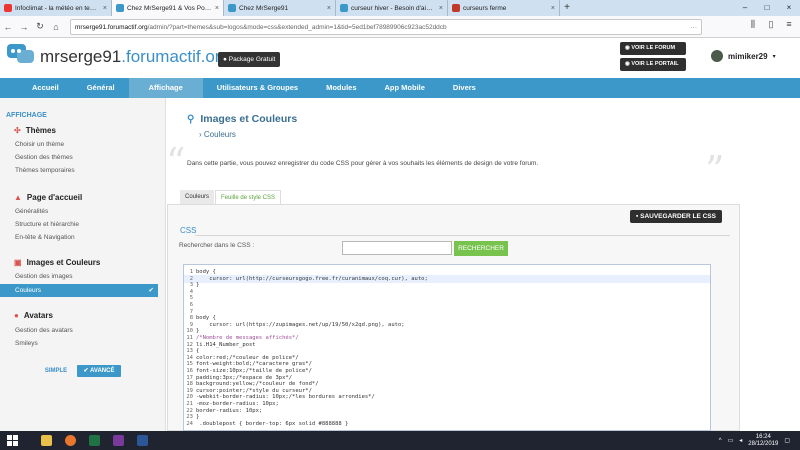 Image resolution: width=800 pixels, height=450 pixels. What do you see at coordinates (400, 440) in the screenshot?
I see `os-taskbar: ^ ▭ ◂ 16:24 28/12/2019 ▢` at bounding box center [400, 440].